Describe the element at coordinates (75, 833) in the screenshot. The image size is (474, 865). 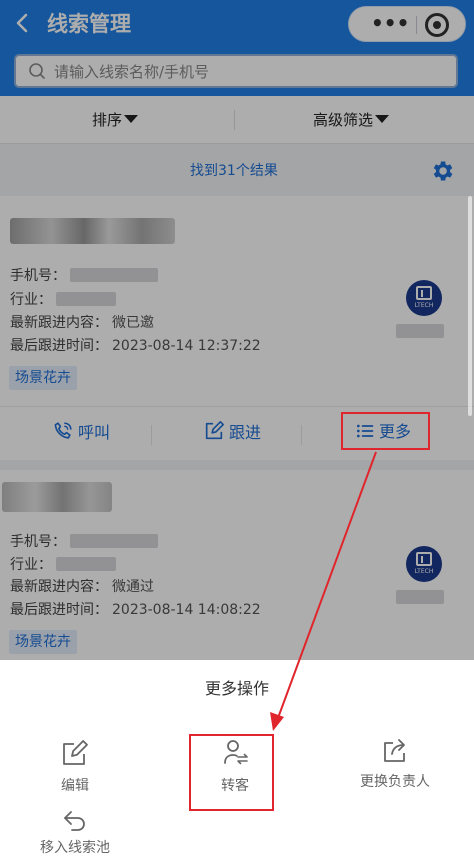
I see `move-to-pool-button: 移入线索池` at that location.